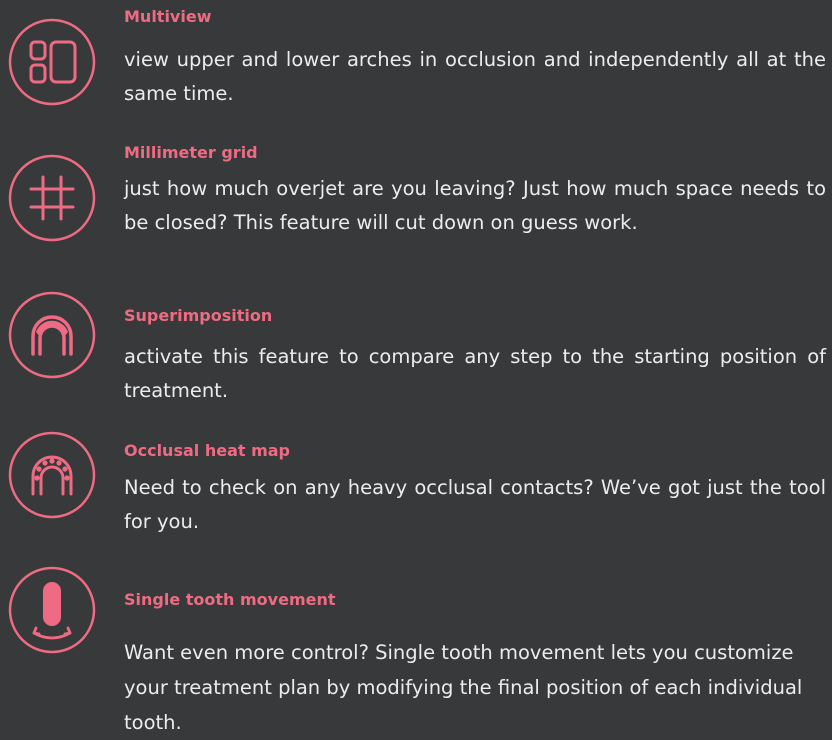 The image size is (832, 740). What do you see at coordinates (207, 450) in the screenshot?
I see `feature-title: Occlusal heat map` at bounding box center [207, 450].